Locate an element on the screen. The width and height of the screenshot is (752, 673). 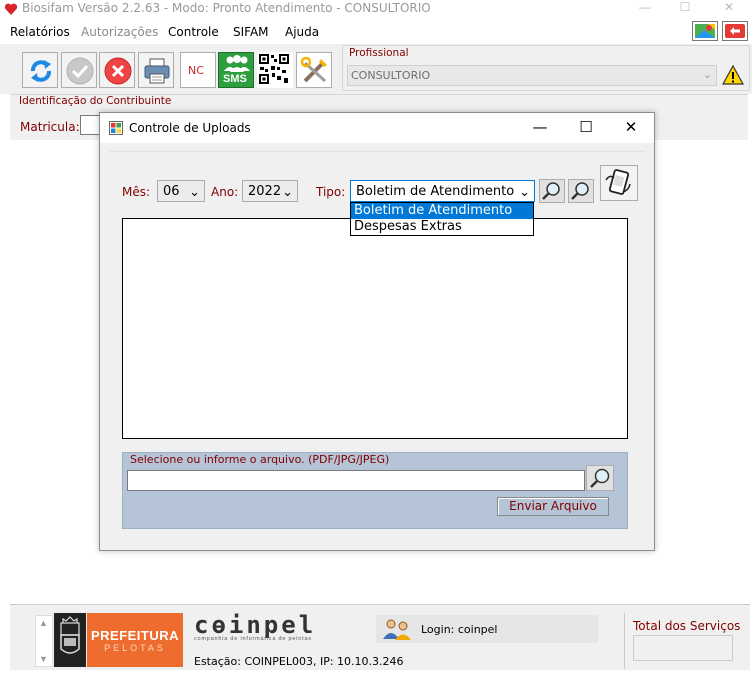
tipo-select: Boletim de Atendimento ⌄ is located at coordinates (442, 191).